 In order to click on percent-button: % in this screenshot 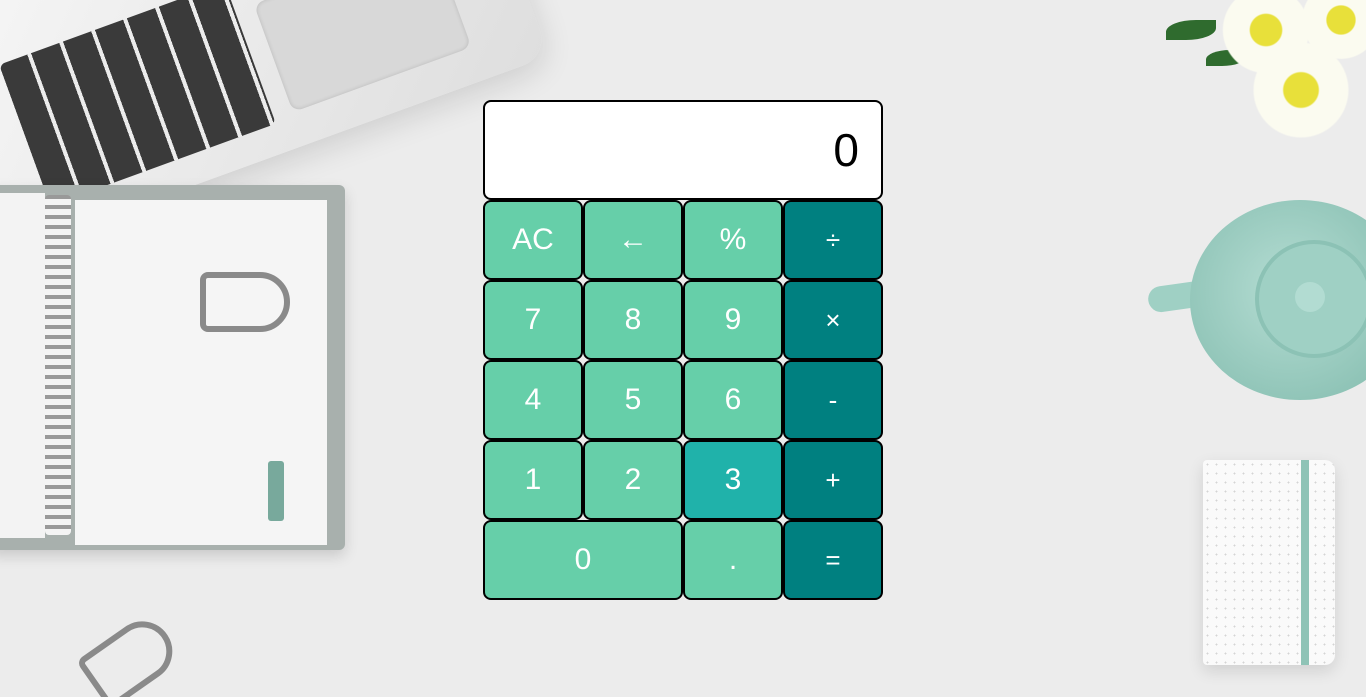, I will do `click(733, 240)`.